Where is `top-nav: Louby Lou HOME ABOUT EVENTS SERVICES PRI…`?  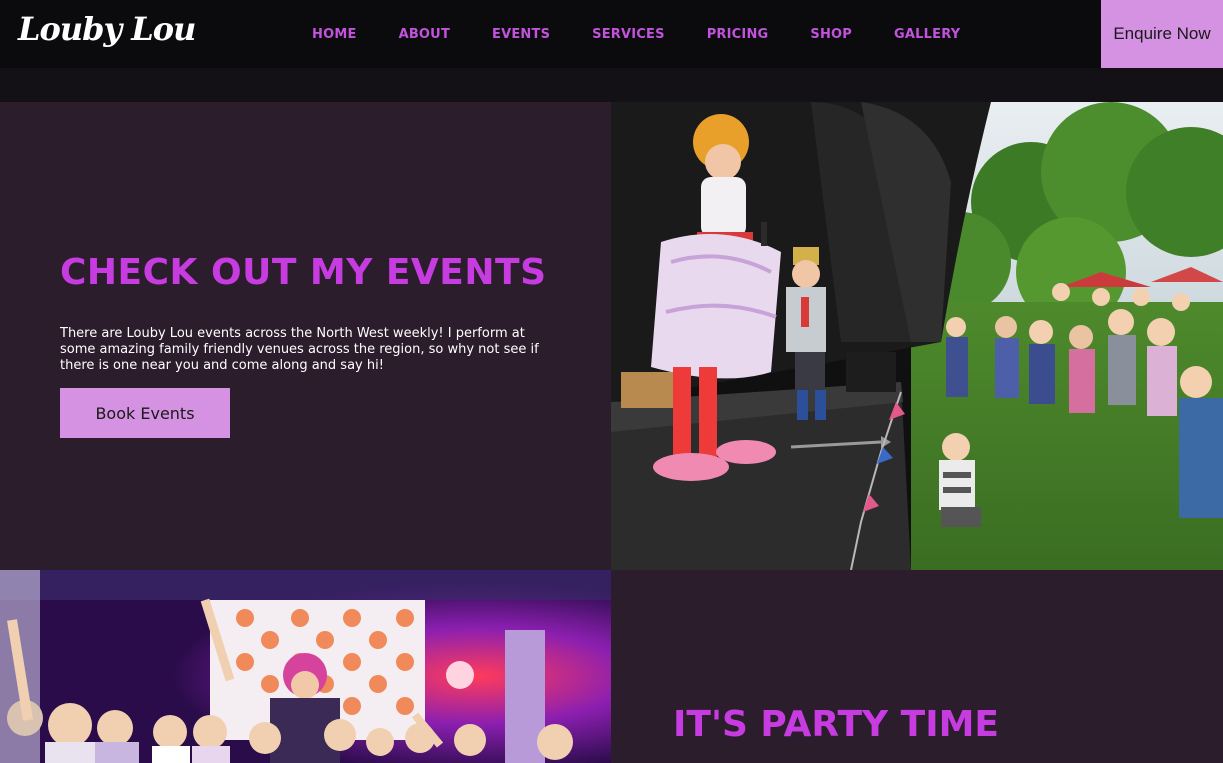
top-nav: Louby Lou HOME ABOUT EVENTS SERVICES PRI… is located at coordinates (611, 34).